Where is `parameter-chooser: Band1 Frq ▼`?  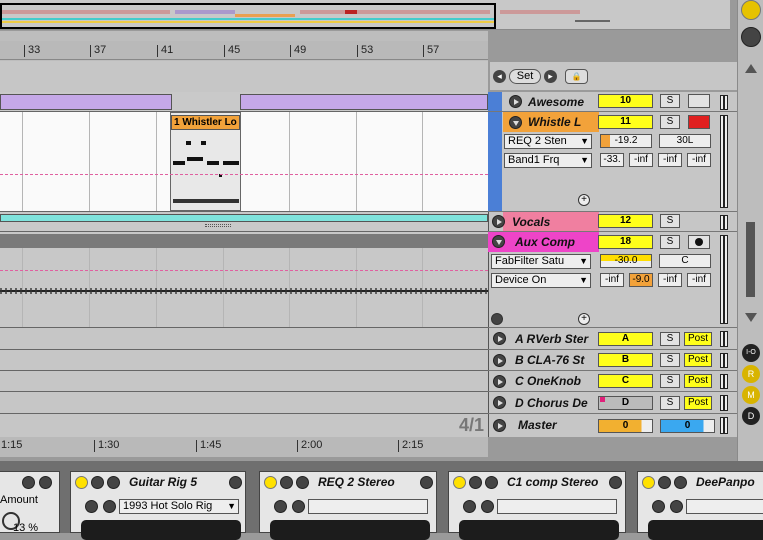 parameter-chooser: Band1 Frq ▼ is located at coordinates (548, 160).